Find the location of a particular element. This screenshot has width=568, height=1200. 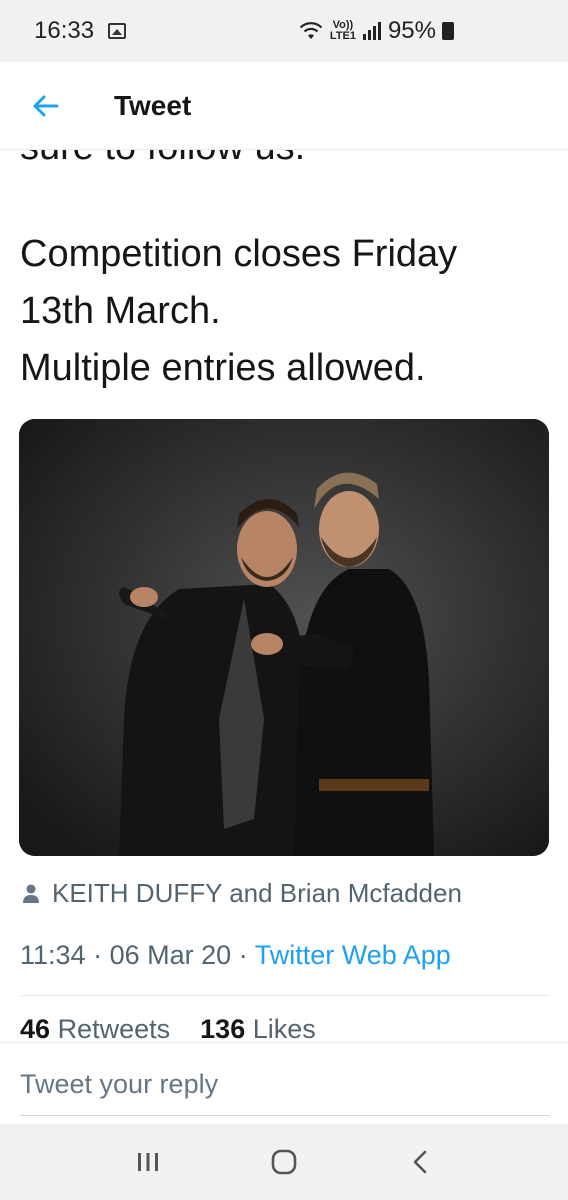

reply-input: Tweet your reply is located at coordinates (119, 1084).